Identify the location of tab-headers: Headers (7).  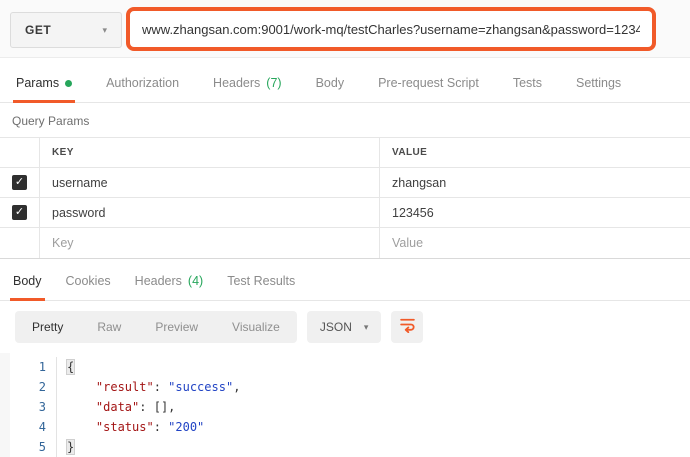
(247, 89).